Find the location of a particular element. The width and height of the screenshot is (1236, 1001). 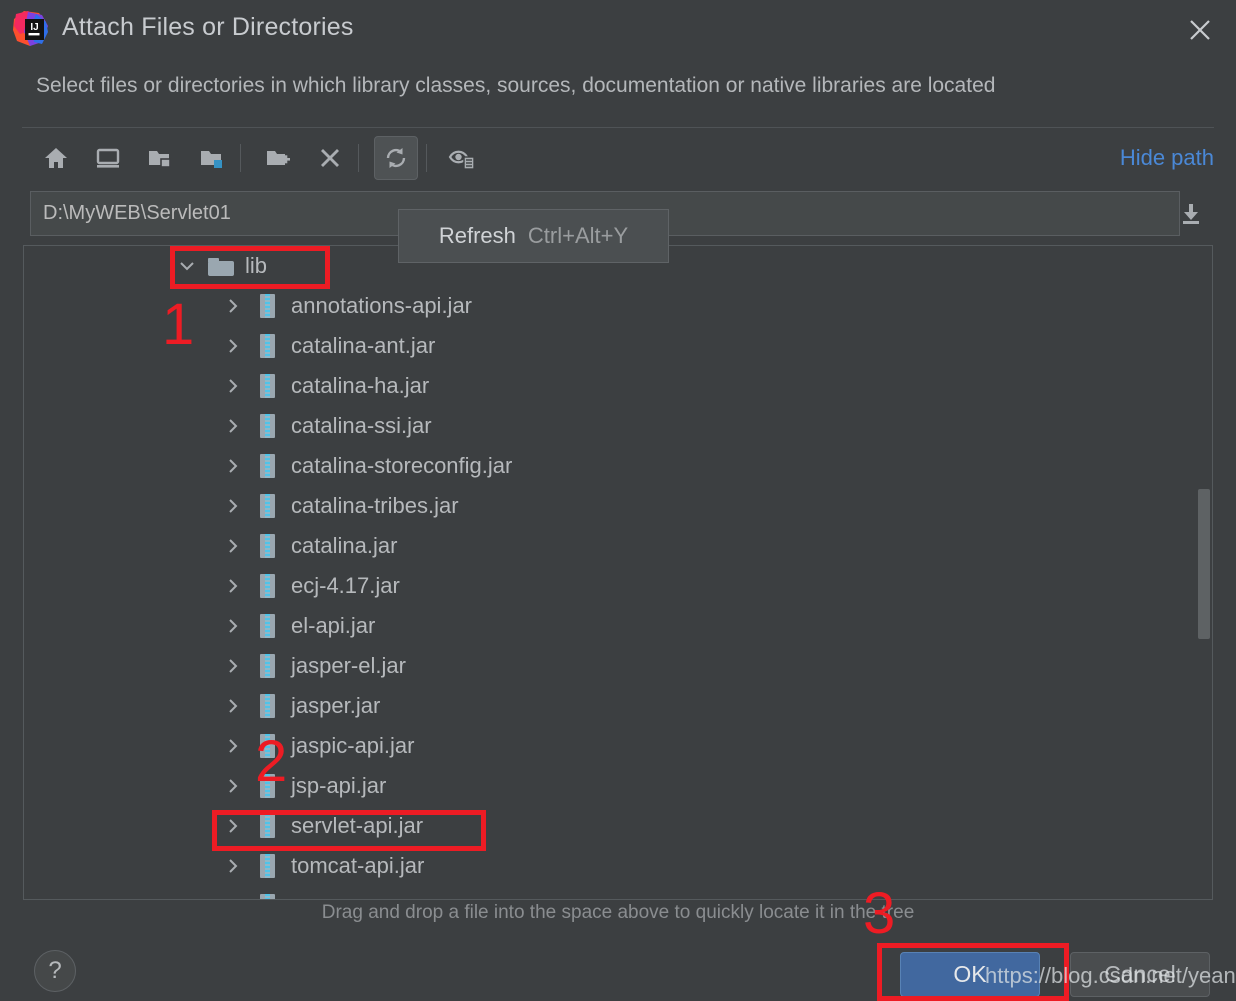

hide-path-link: Hide path is located at coordinates (1167, 158).